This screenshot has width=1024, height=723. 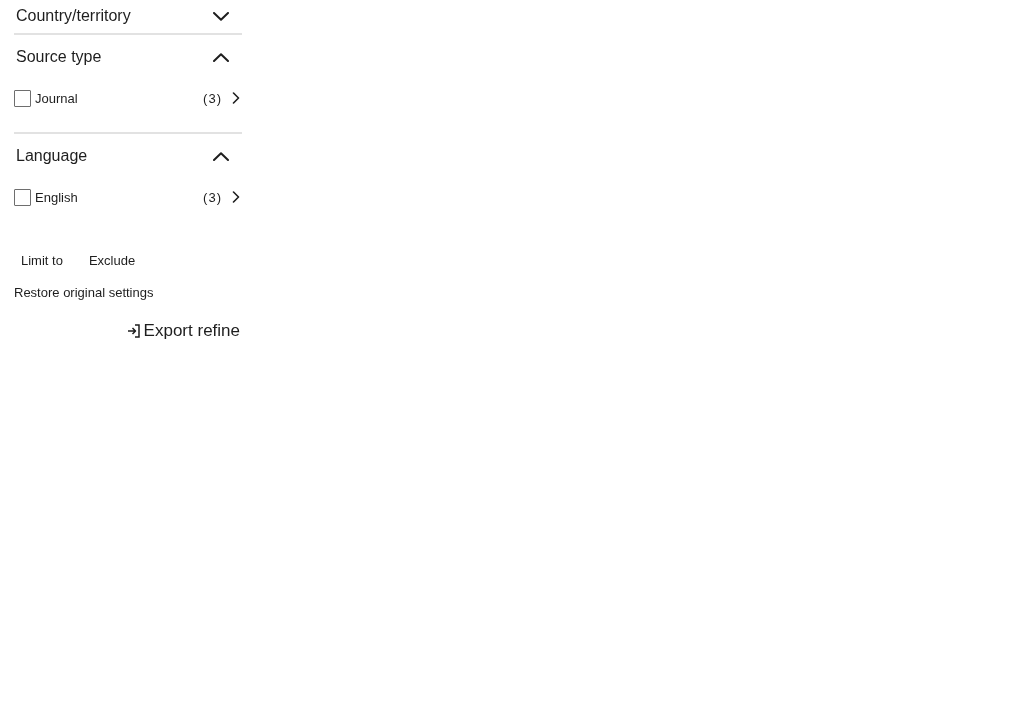 I want to click on export-refine-button: Export refine, so click(x=184, y=331).